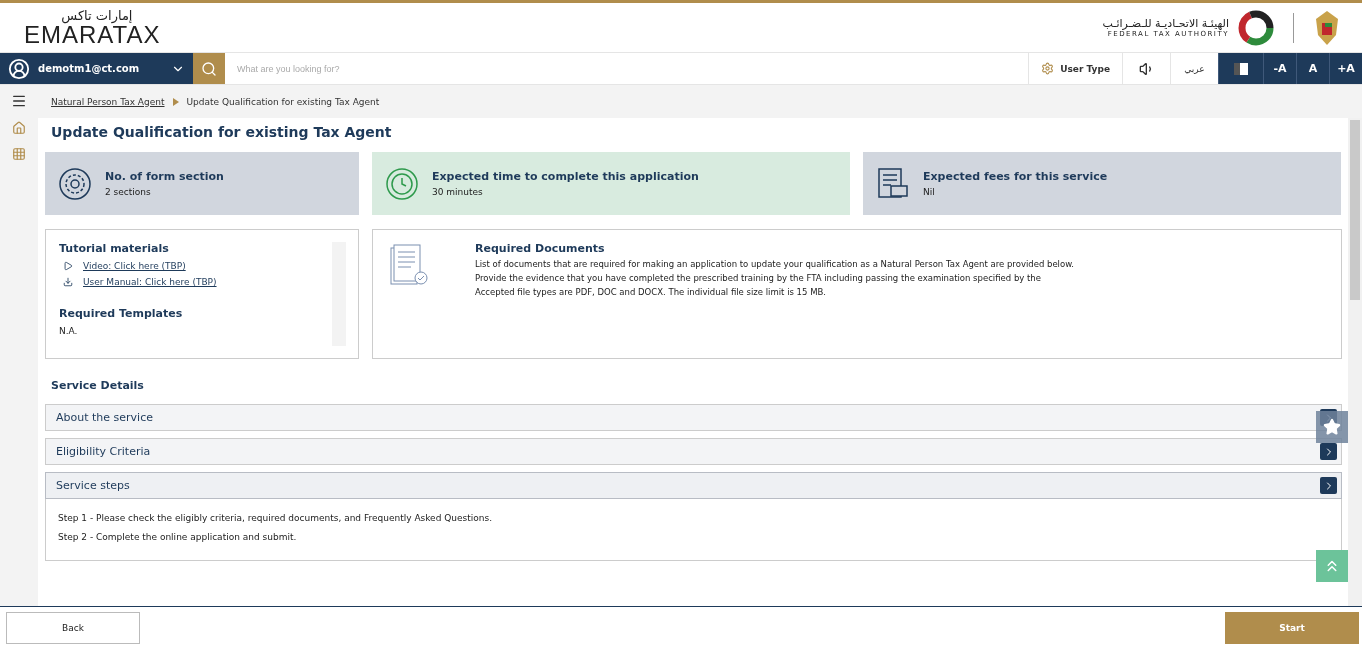 The width and height of the screenshot is (1362, 648). What do you see at coordinates (69, 331) in the screenshot?
I see `templates-value: N.A.` at bounding box center [69, 331].